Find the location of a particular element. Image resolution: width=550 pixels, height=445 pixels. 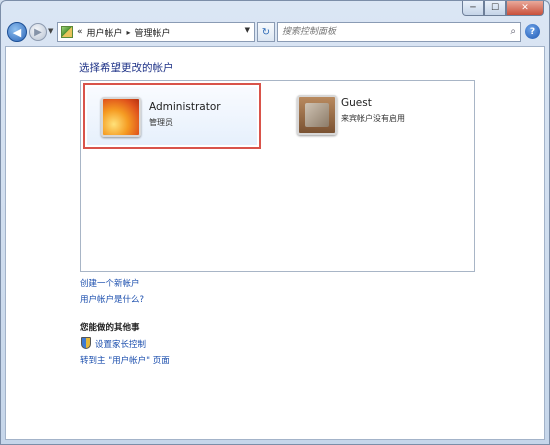

control-panel-icon is located at coordinates (67, 32).